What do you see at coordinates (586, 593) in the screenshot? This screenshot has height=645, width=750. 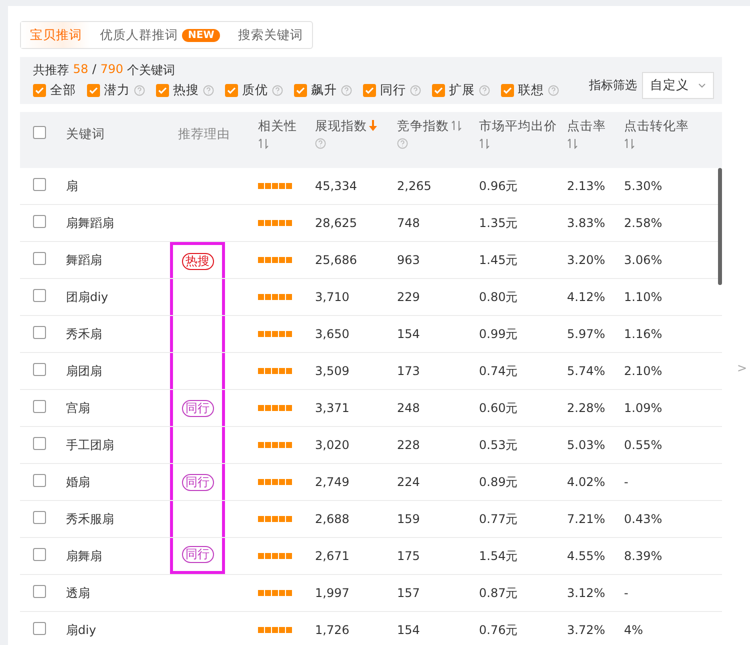 I see `table-cell-text: 3.12%` at bounding box center [586, 593].